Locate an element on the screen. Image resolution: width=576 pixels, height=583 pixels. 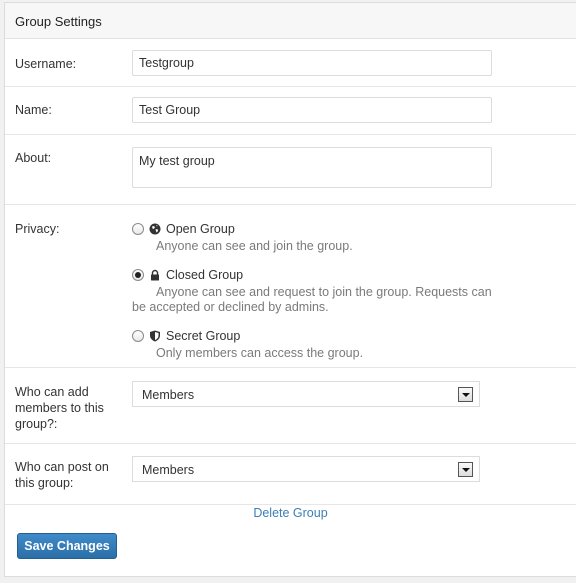
who-can-add-label: Who can add members to this group?: is located at coordinates (59, 408).